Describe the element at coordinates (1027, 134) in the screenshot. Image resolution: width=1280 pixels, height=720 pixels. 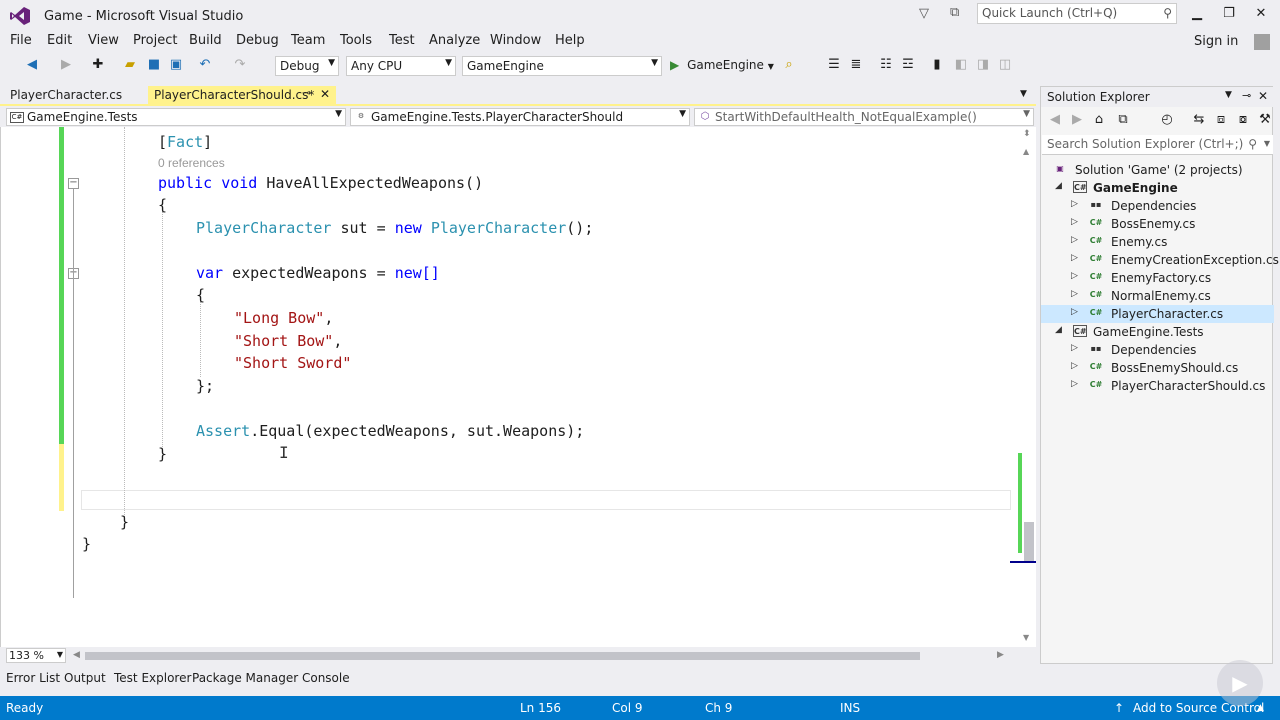
I see `split-icon: ⬍` at that location.